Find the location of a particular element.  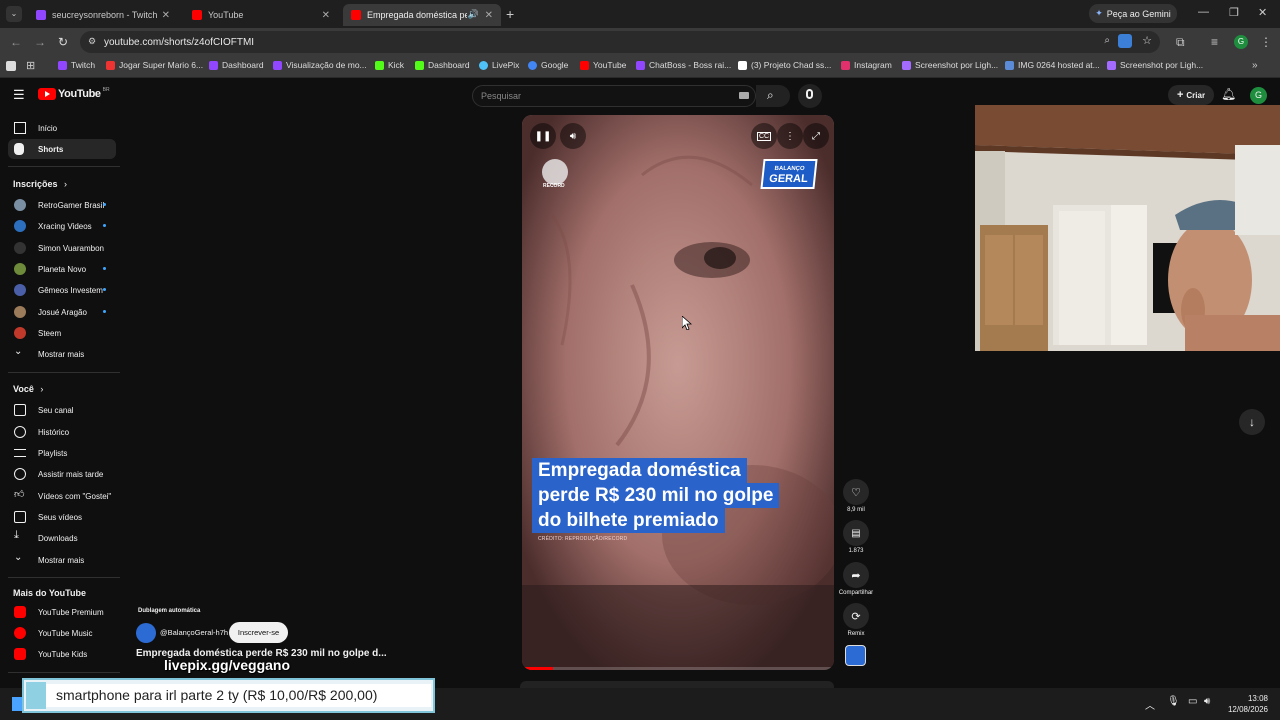

address-bar: ⚙ youtube.com/shorts/z4ofCIOFTMI ⌕ ☆ is located at coordinates (620, 42).